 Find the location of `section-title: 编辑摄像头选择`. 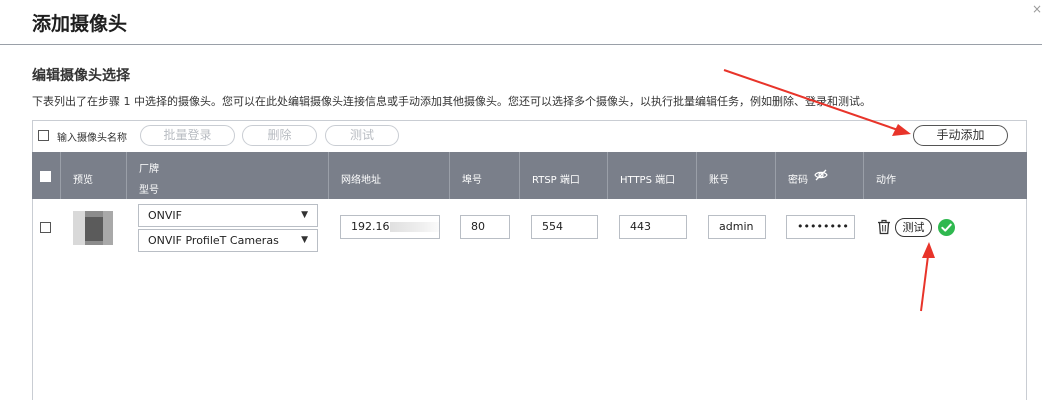

section-title: 编辑摄像头选择 is located at coordinates (81, 76).